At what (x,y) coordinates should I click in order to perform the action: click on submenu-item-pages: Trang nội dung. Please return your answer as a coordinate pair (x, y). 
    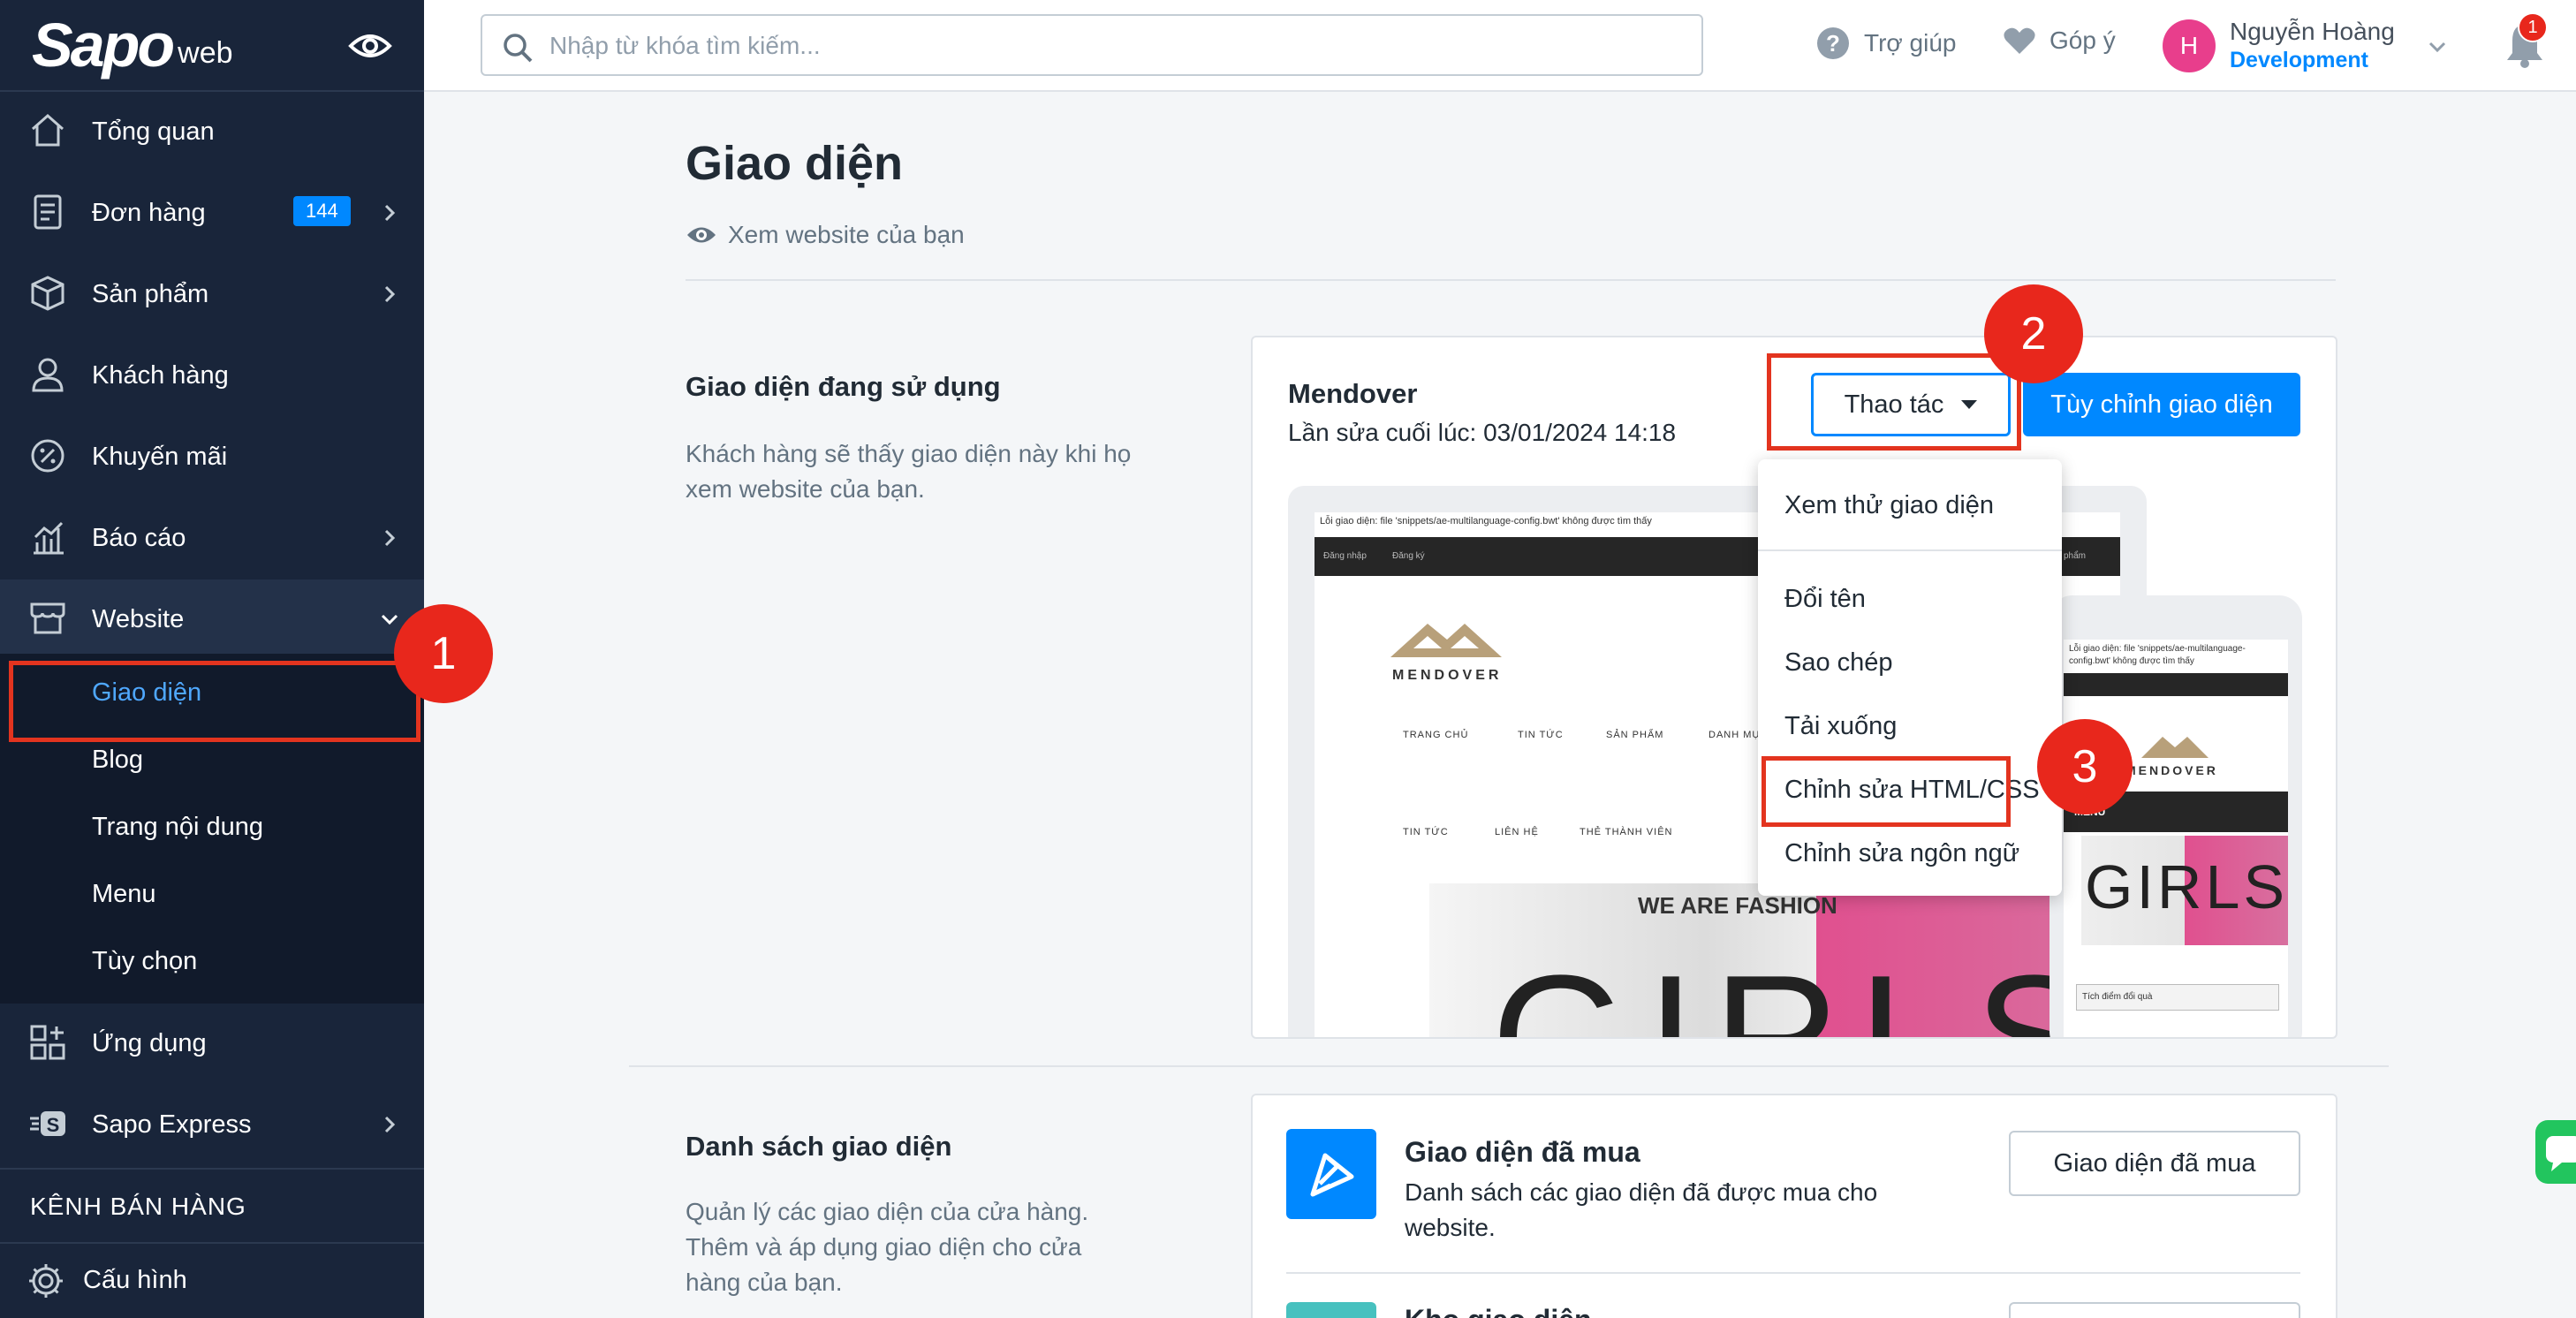
    Looking at the image, I should click on (178, 828).